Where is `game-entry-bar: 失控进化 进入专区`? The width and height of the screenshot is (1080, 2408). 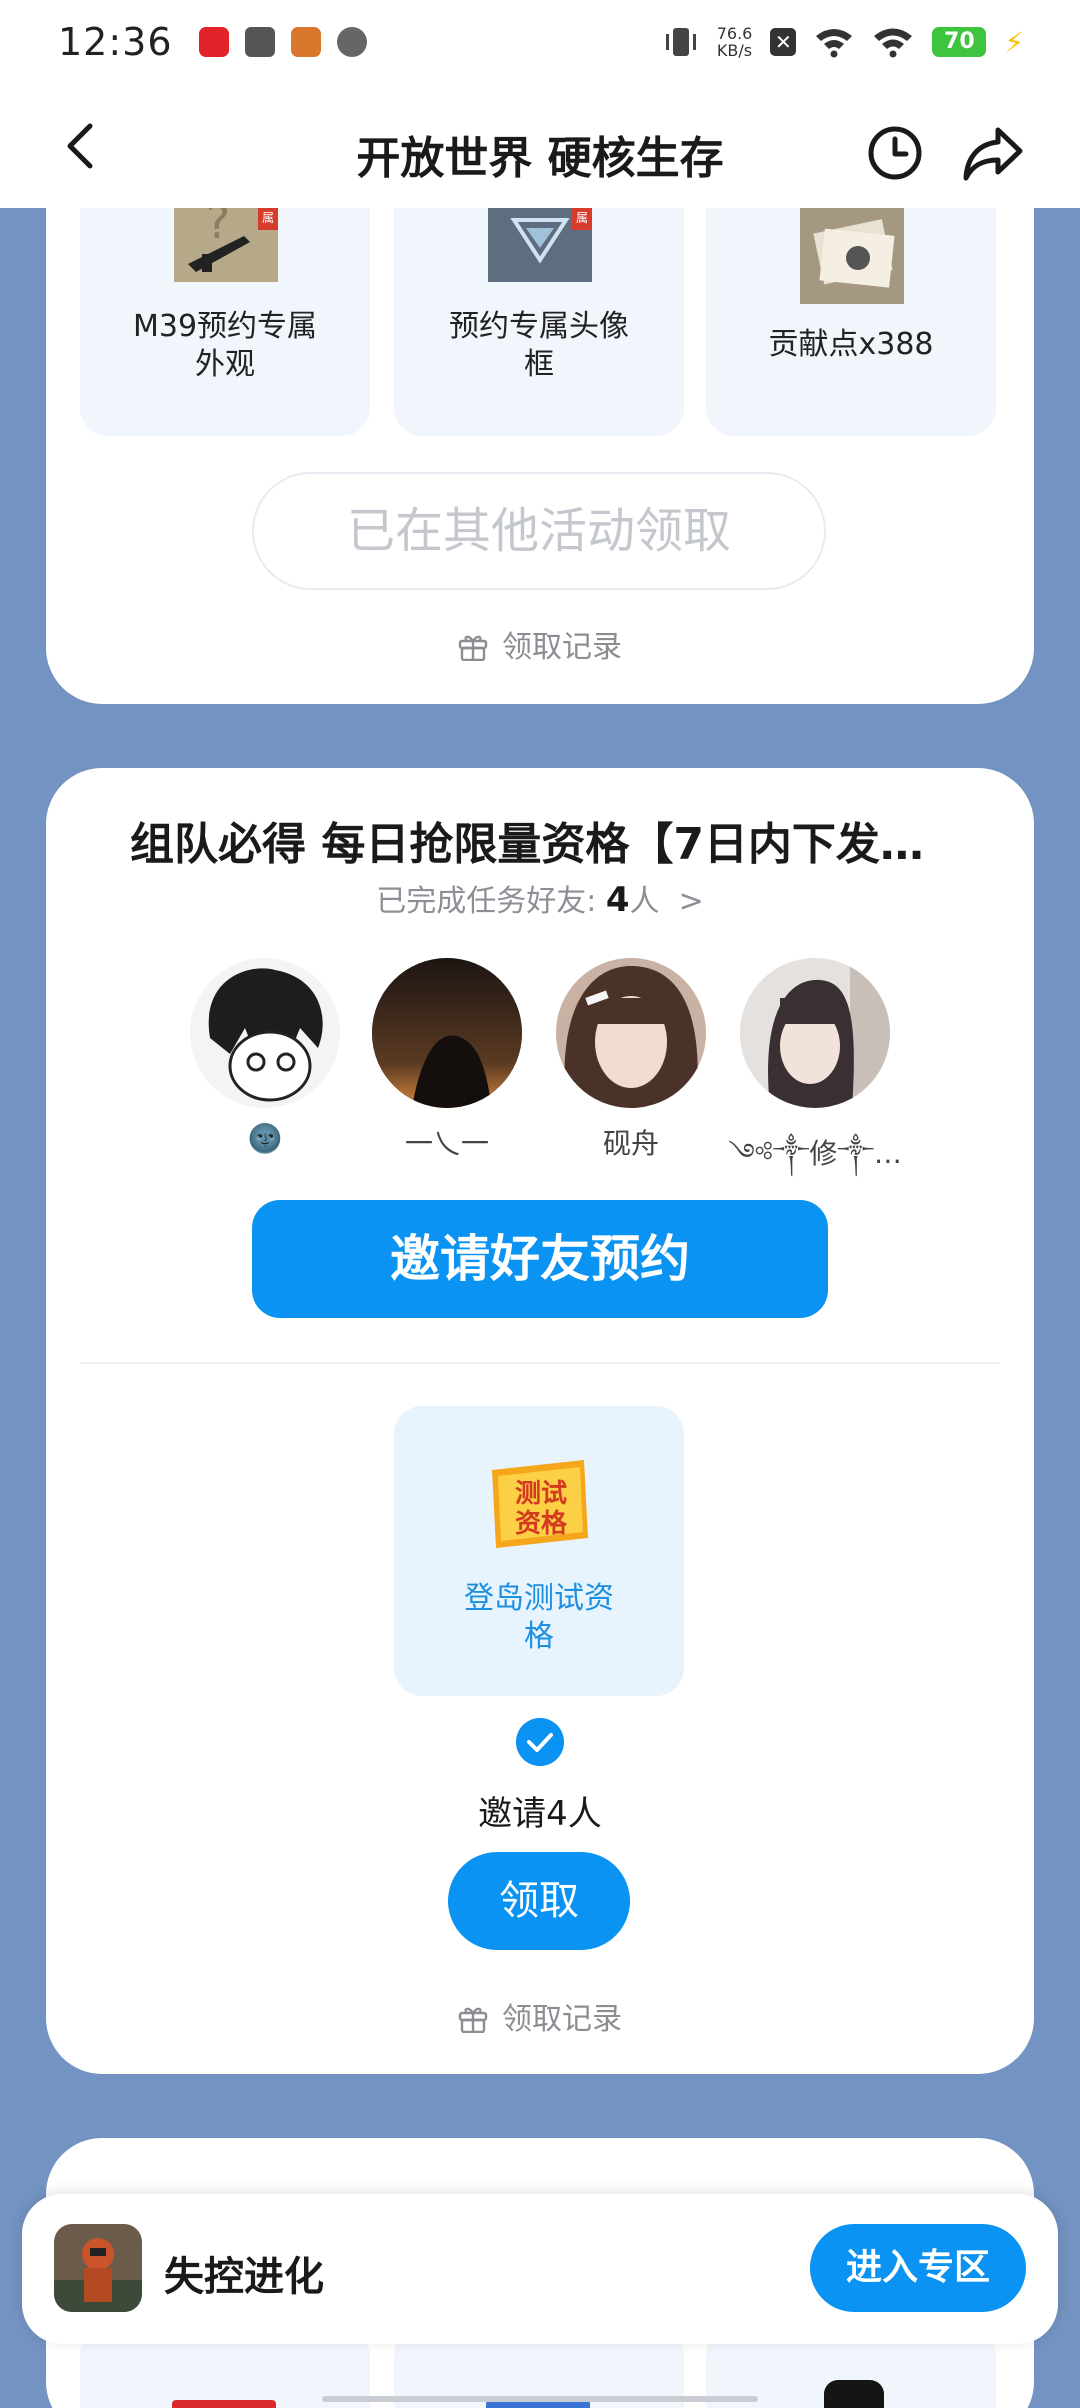 game-entry-bar: 失控进化 进入专区 is located at coordinates (540, 2269).